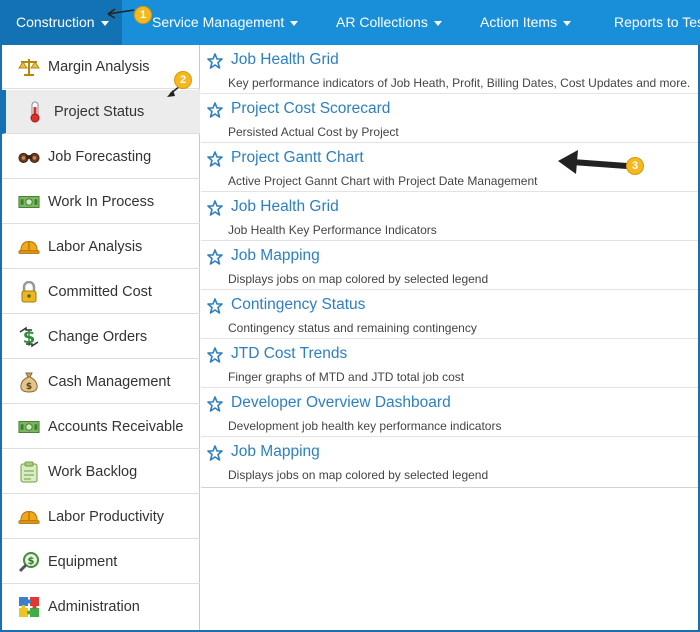 Image resolution: width=700 pixels, height=632 pixels. I want to click on sidebar-item-label: Work Backlog, so click(93, 471).